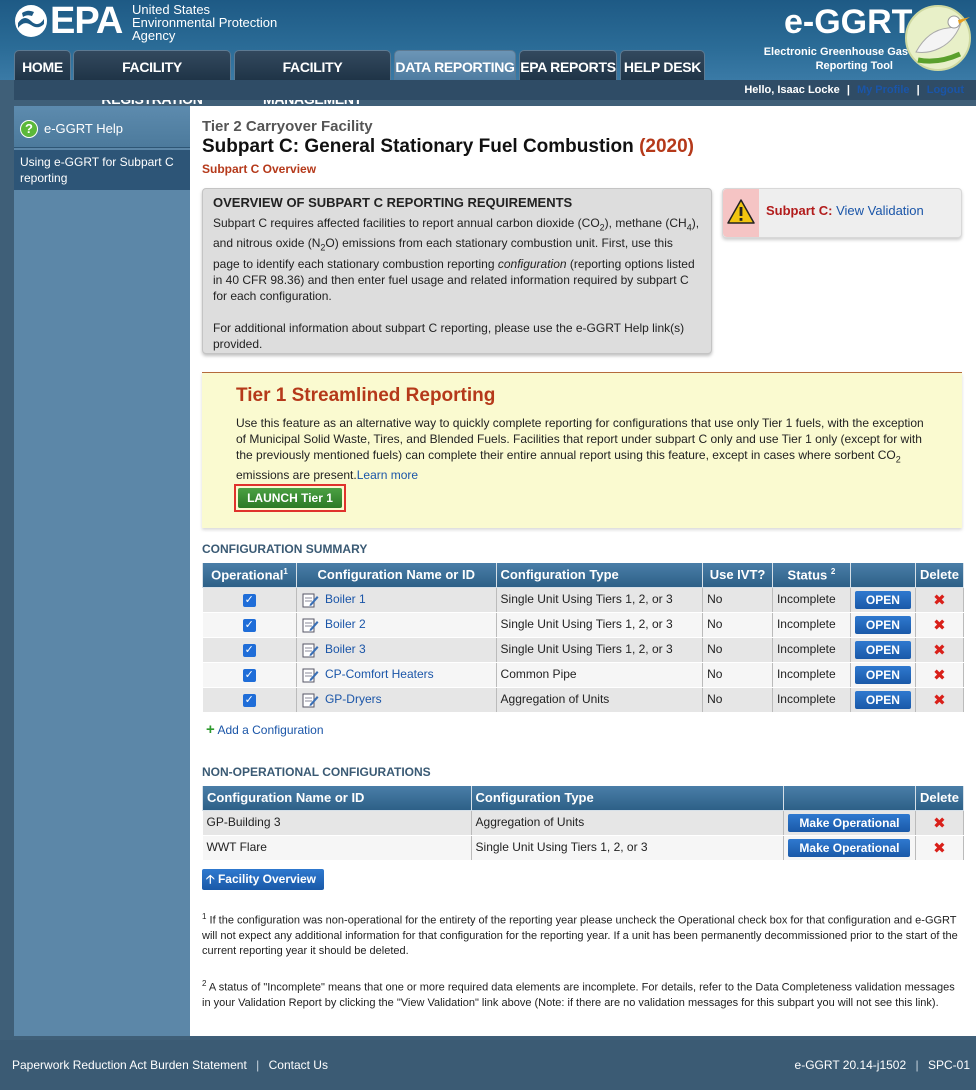  I want to click on contact-us-link: Contact Us, so click(298, 1065).